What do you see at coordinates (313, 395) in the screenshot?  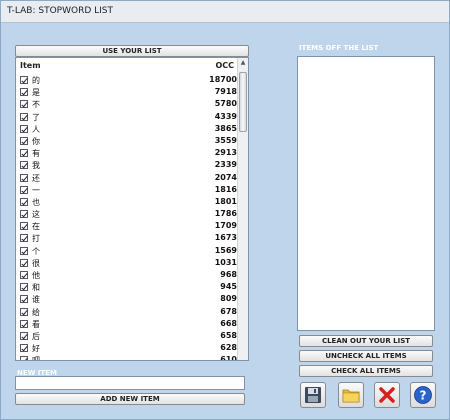 I see `save-button` at bounding box center [313, 395].